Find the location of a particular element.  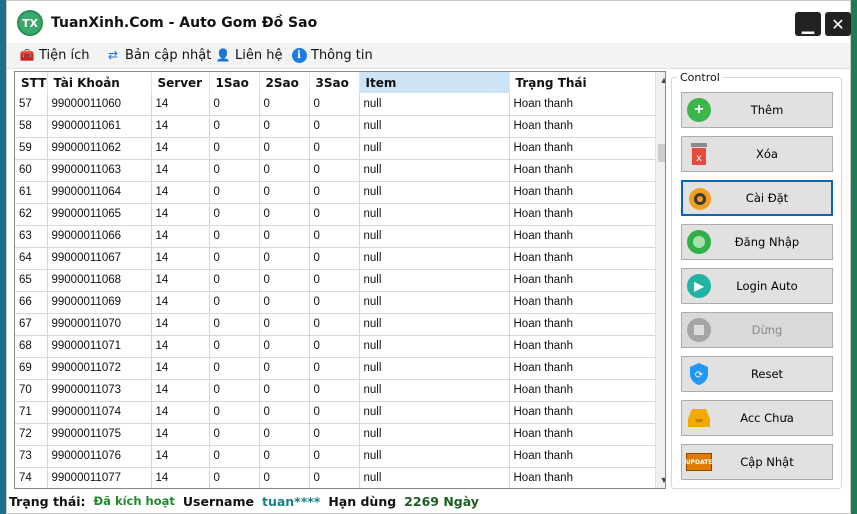

table-row: 61 99000011064 14 0 0 0 null Hoan thanh is located at coordinates (335, 192).